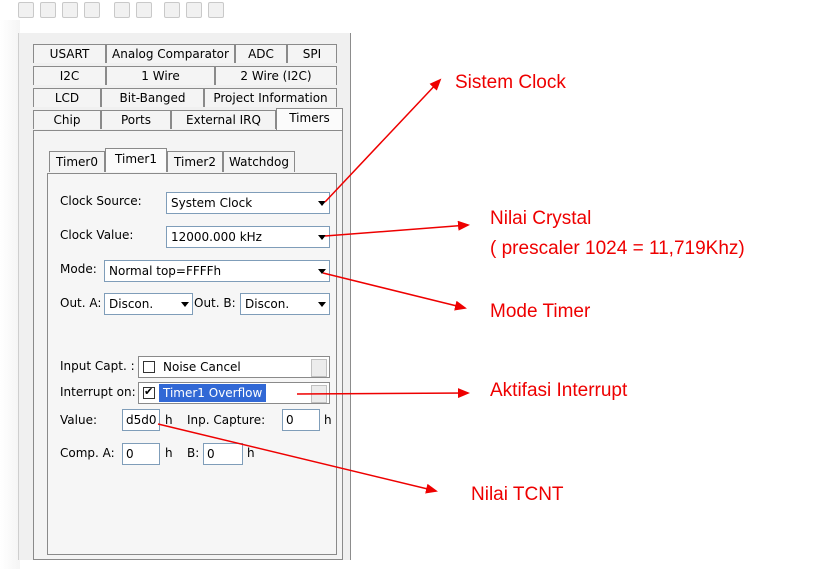 Image resolution: width=824 pixels, height=569 pixels. Describe the element at coordinates (397, 228) in the screenshot. I see `arrow-nilai-crystal` at that location.